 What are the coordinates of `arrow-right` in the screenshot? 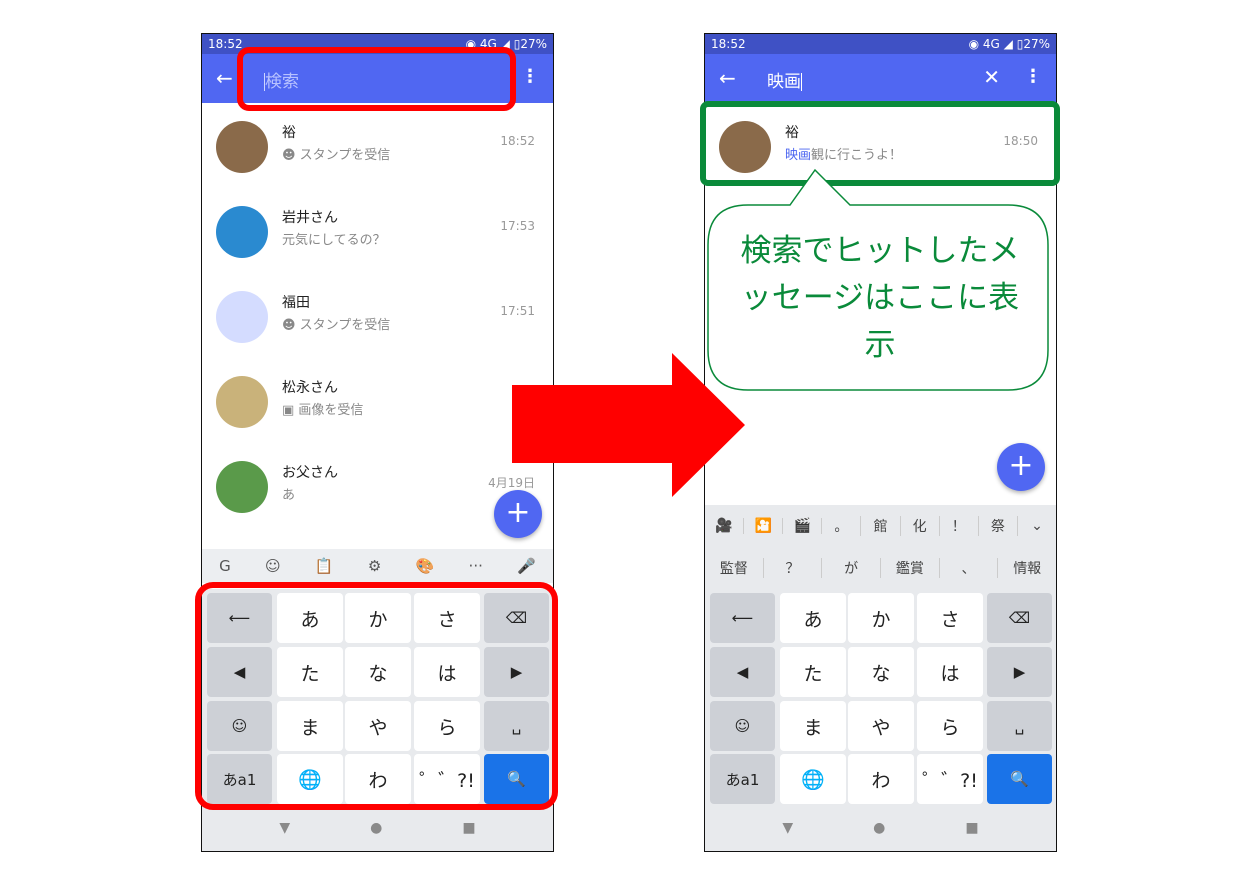 It's located at (628, 425).